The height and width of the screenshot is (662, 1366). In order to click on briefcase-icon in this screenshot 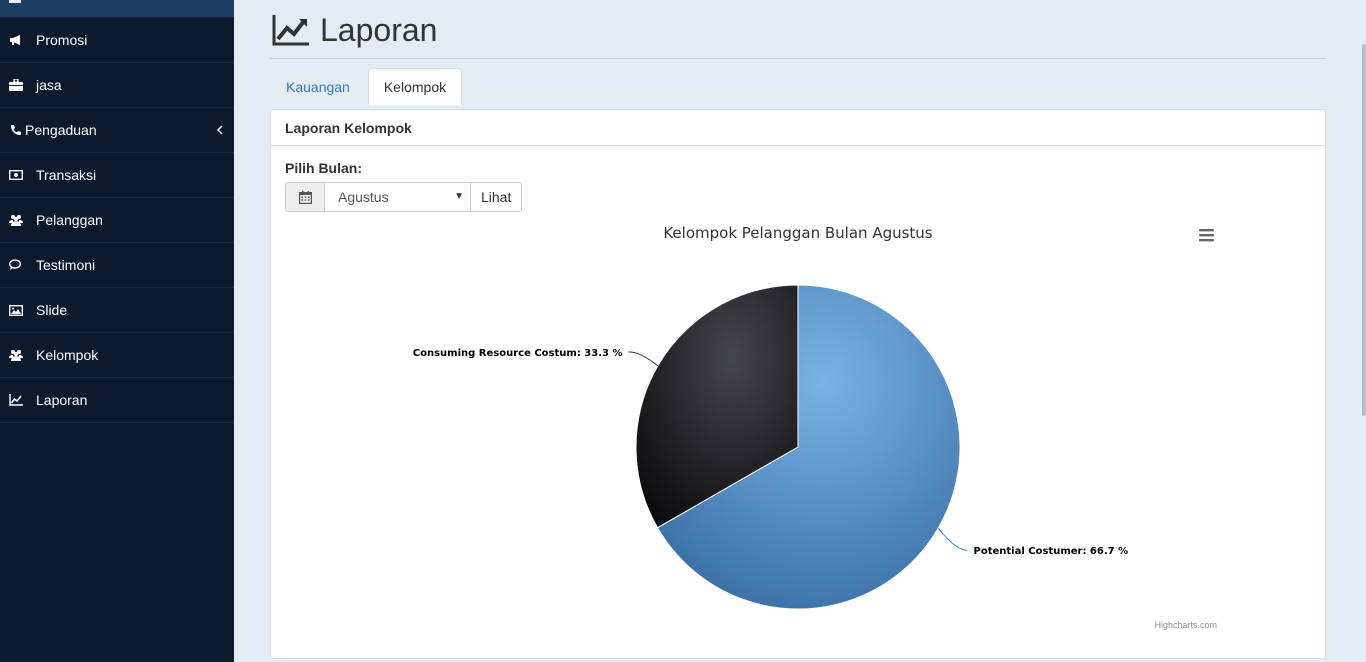, I will do `click(16, 85)`.